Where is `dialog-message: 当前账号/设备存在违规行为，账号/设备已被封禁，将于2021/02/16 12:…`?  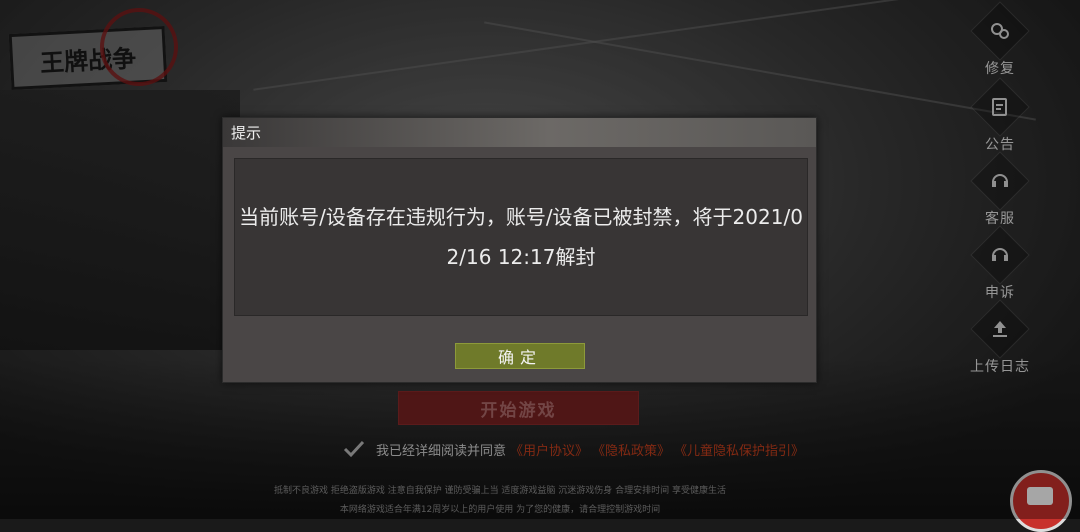 dialog-message: 当前账号/设备存在违规行为，账号/设备已被封禁，将于2021/02/16 12:… is located at coordinates (521, 237).